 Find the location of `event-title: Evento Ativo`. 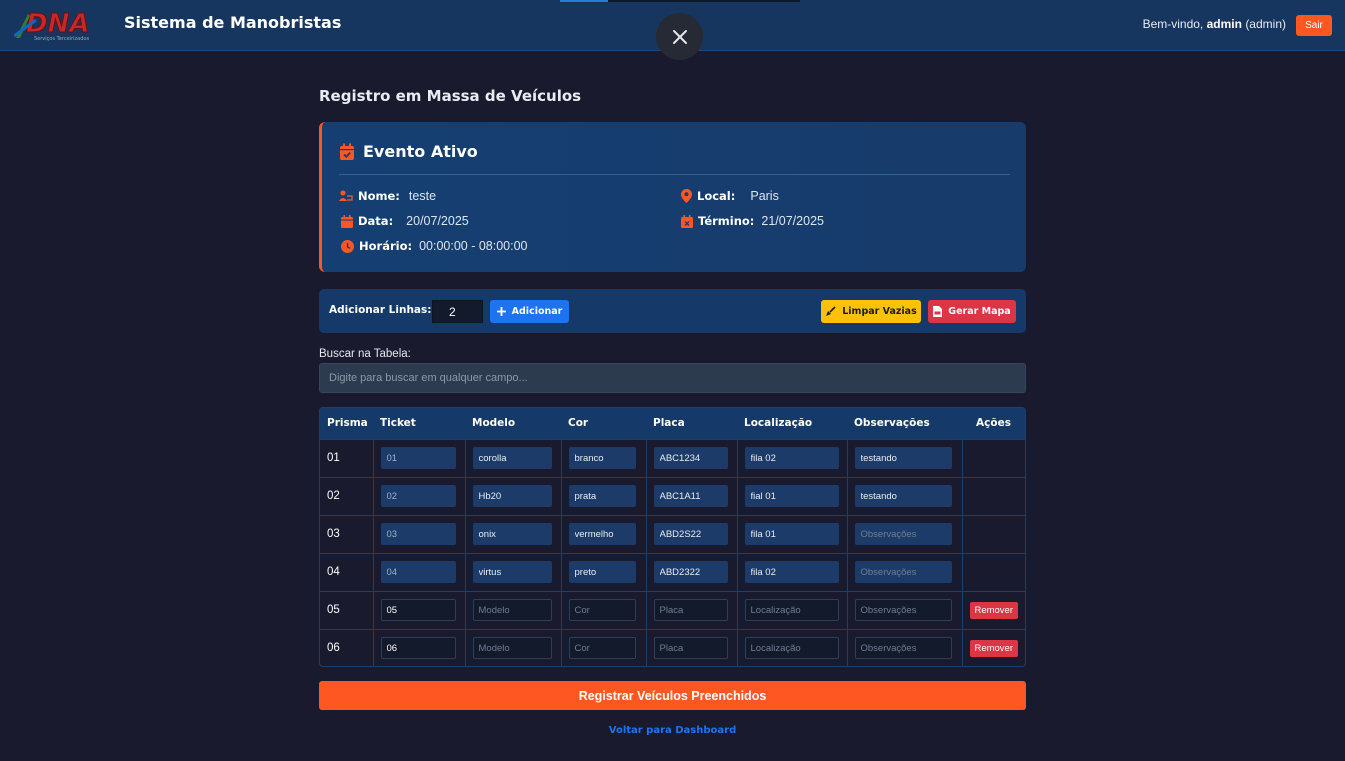

event-title: Evento Ativo is located at coordinates (420, 151).